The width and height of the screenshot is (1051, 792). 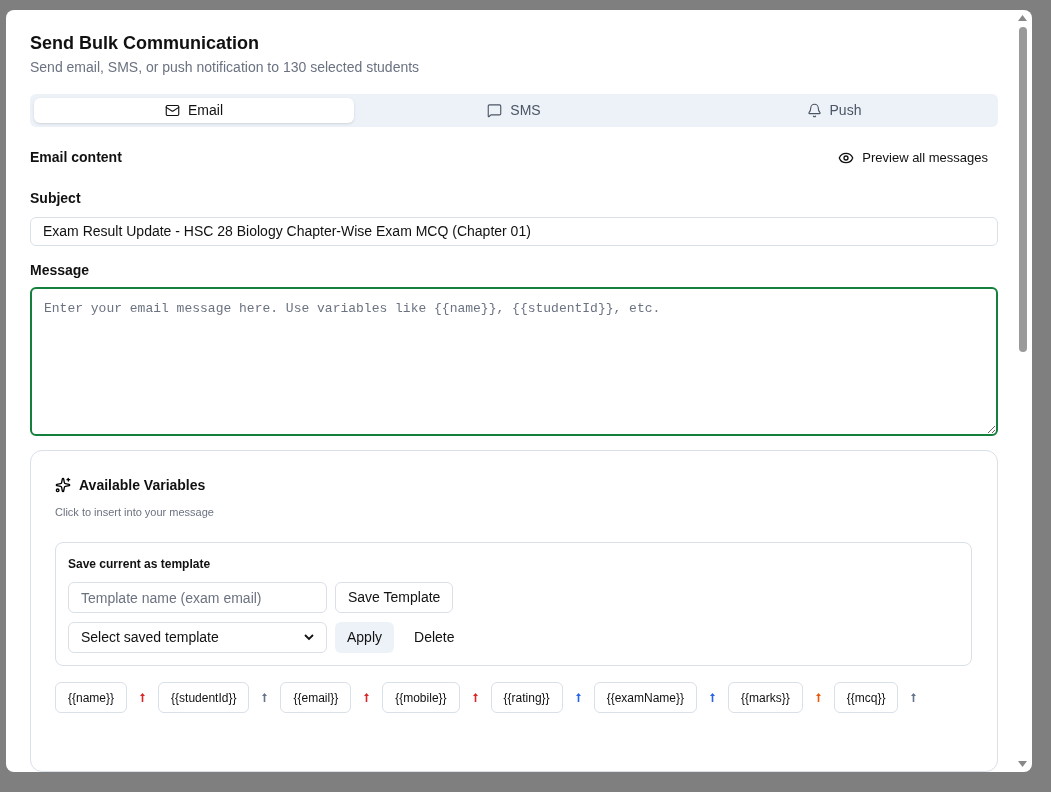 I want to click on scrollbar-thumb, so click(x=1022, y=189).